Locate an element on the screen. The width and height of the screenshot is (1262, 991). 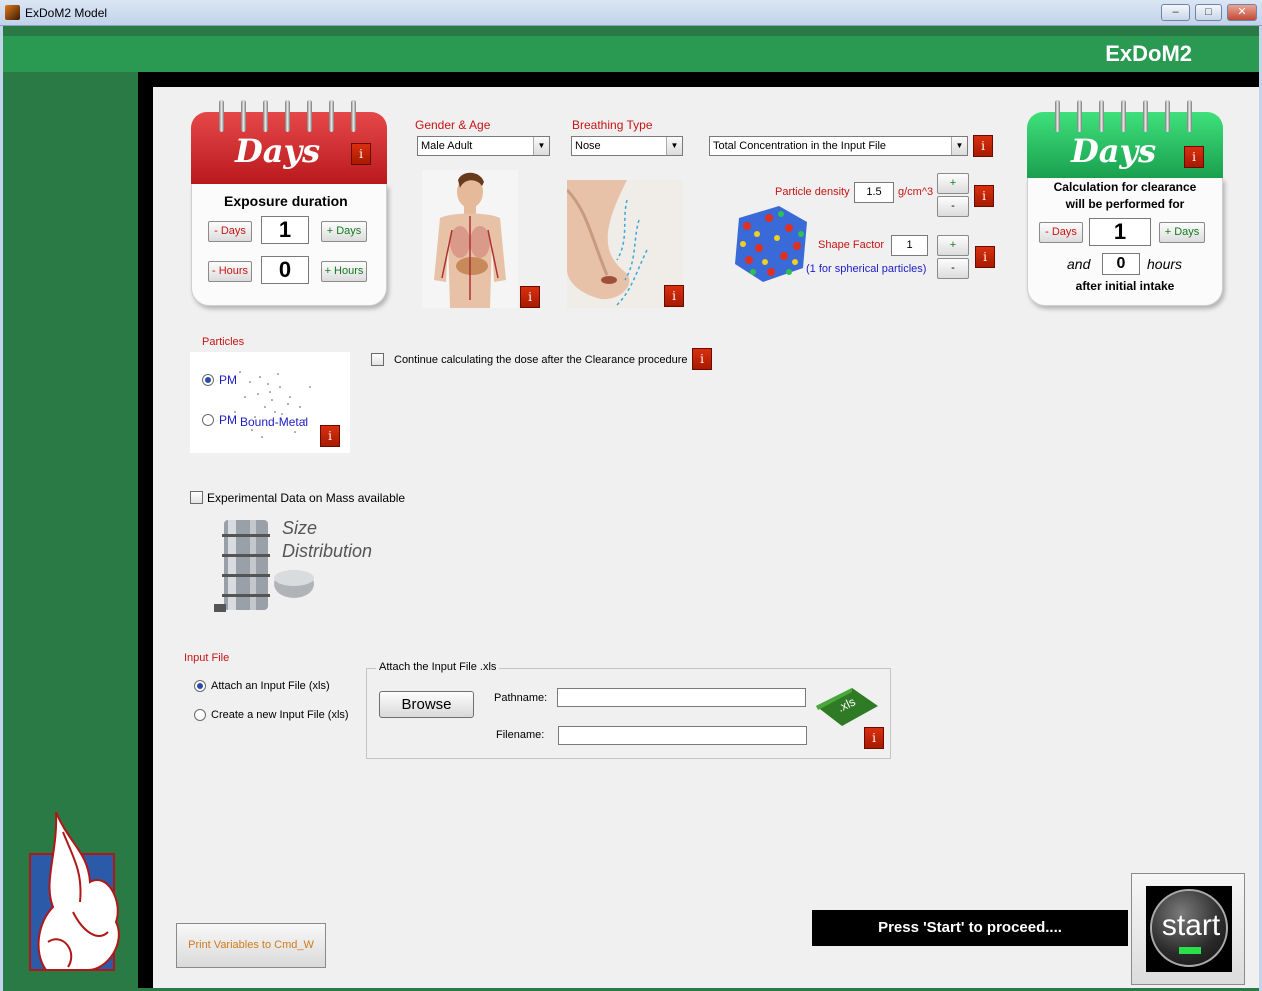
shape-info-button: i is located at coordinates (985, 257).